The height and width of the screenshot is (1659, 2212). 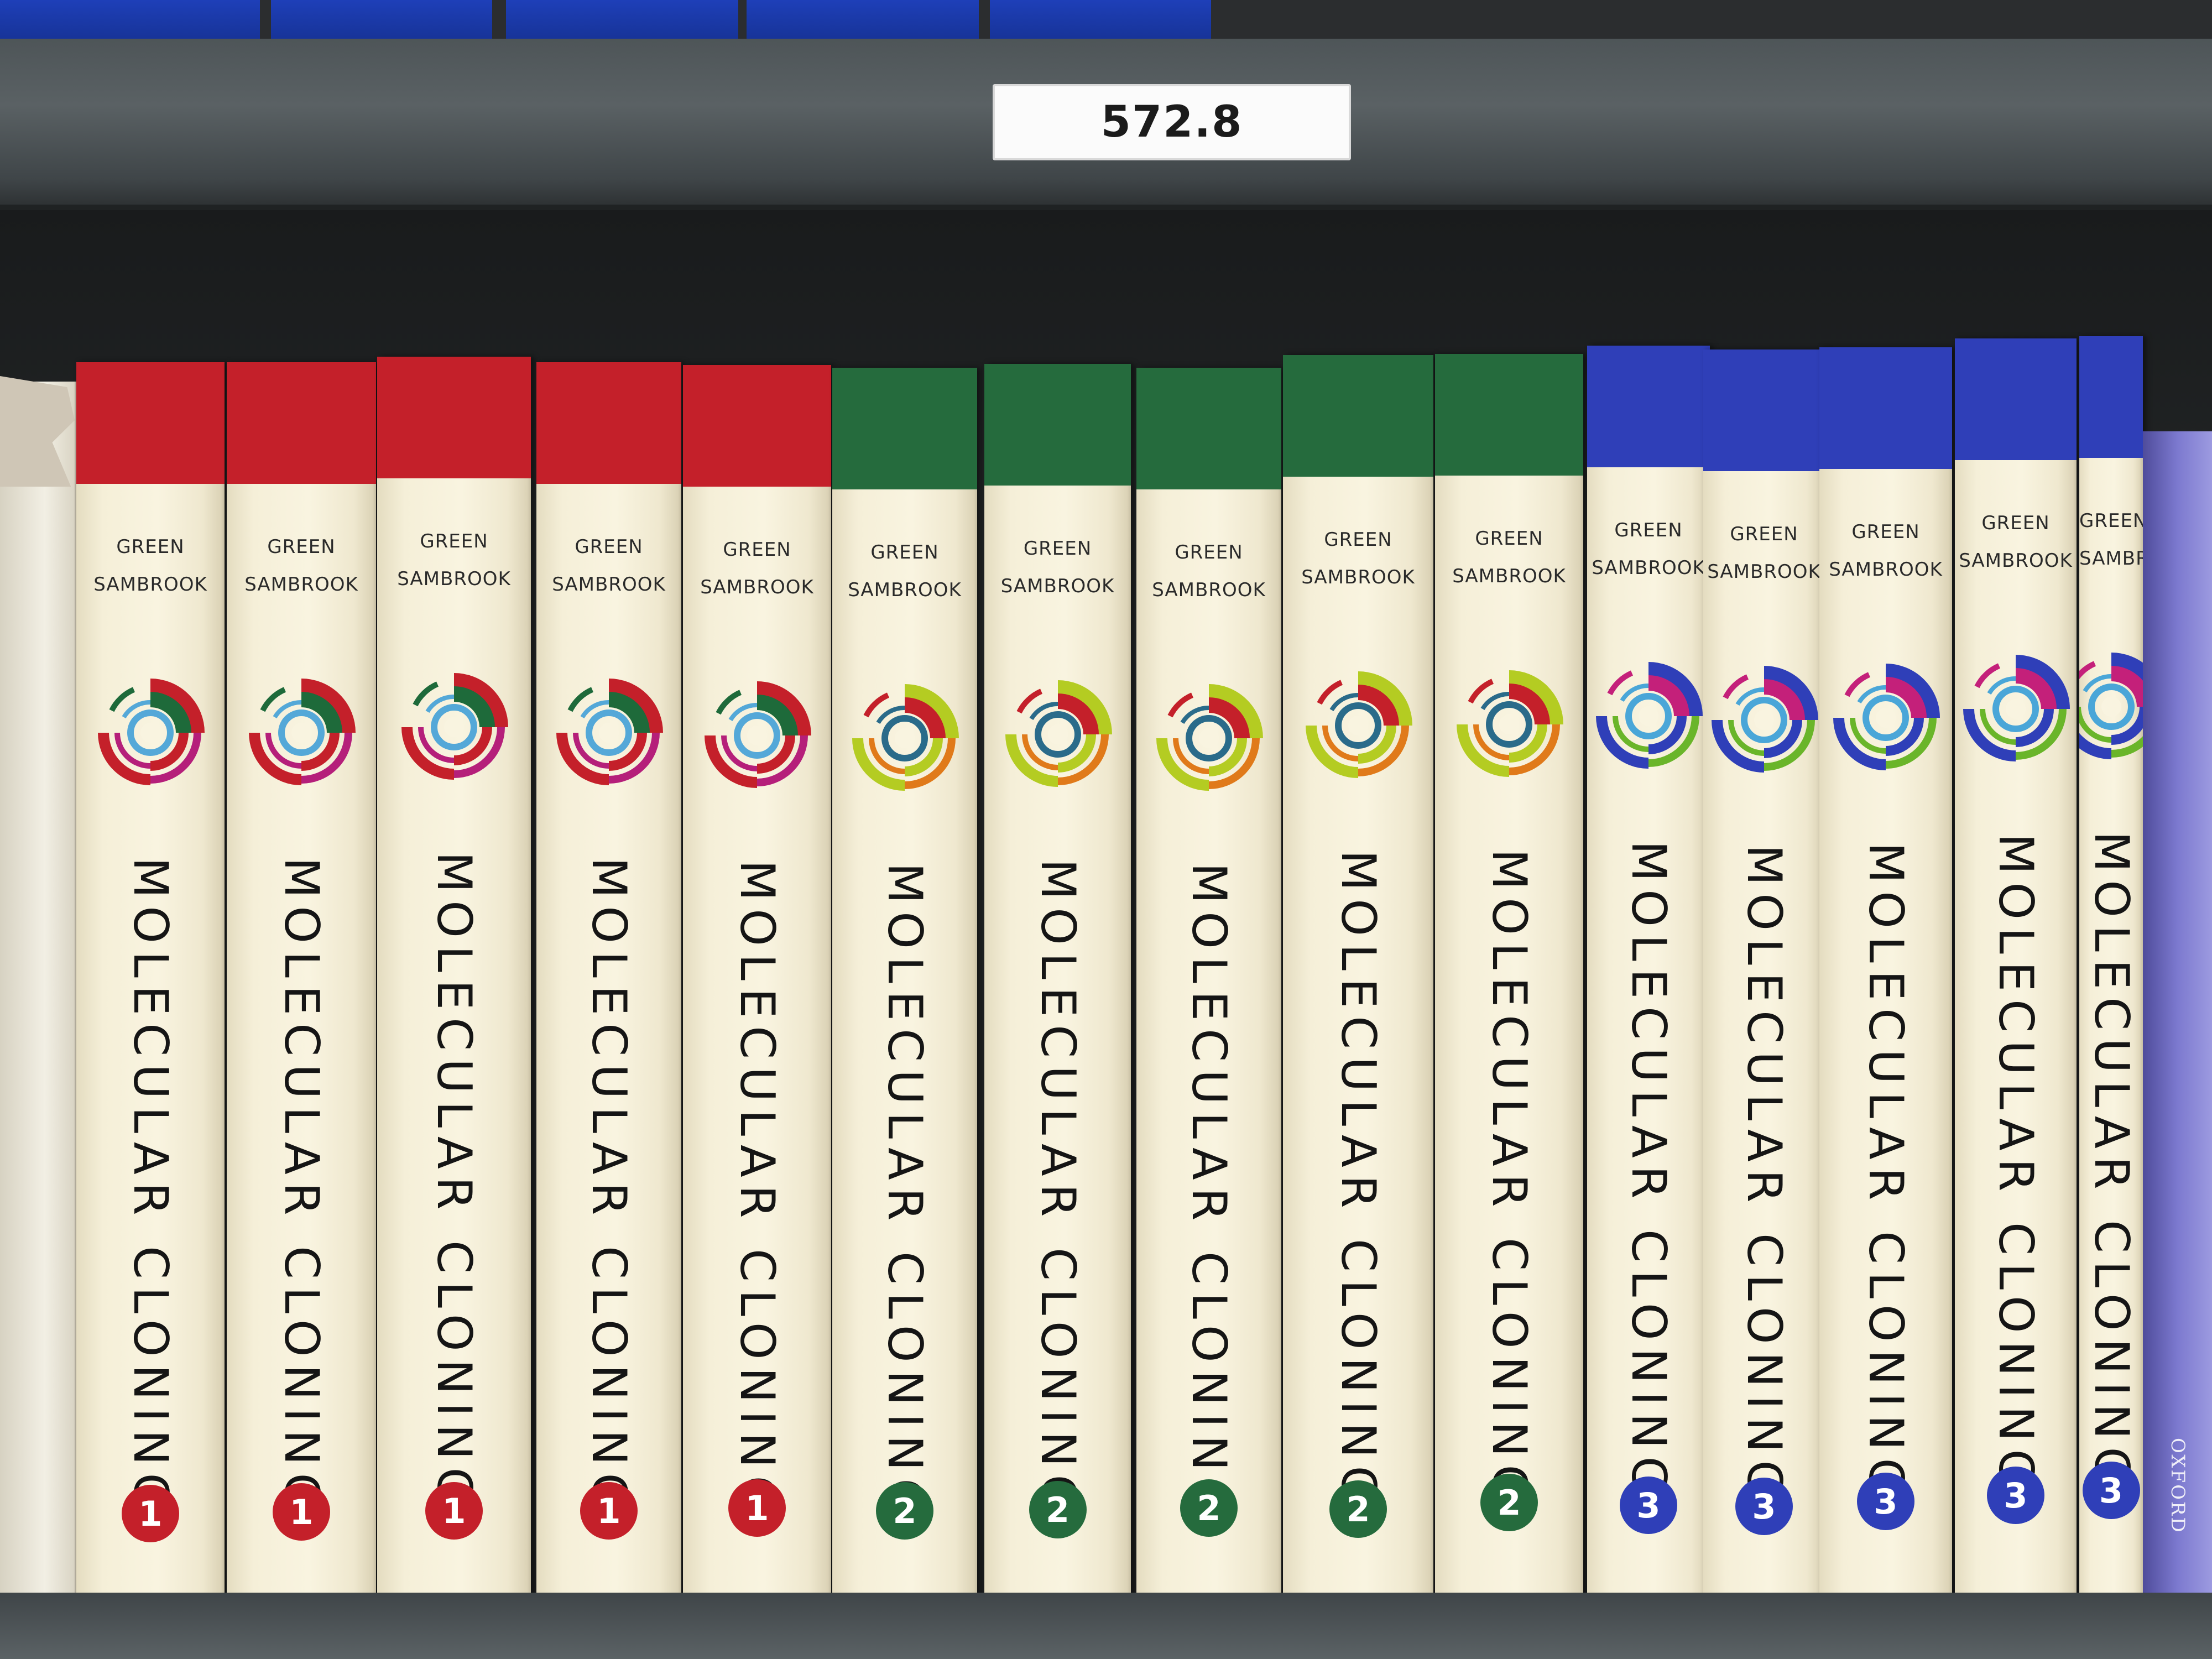 I want to click on lower-shelf, so click(x=1106, y=1626).